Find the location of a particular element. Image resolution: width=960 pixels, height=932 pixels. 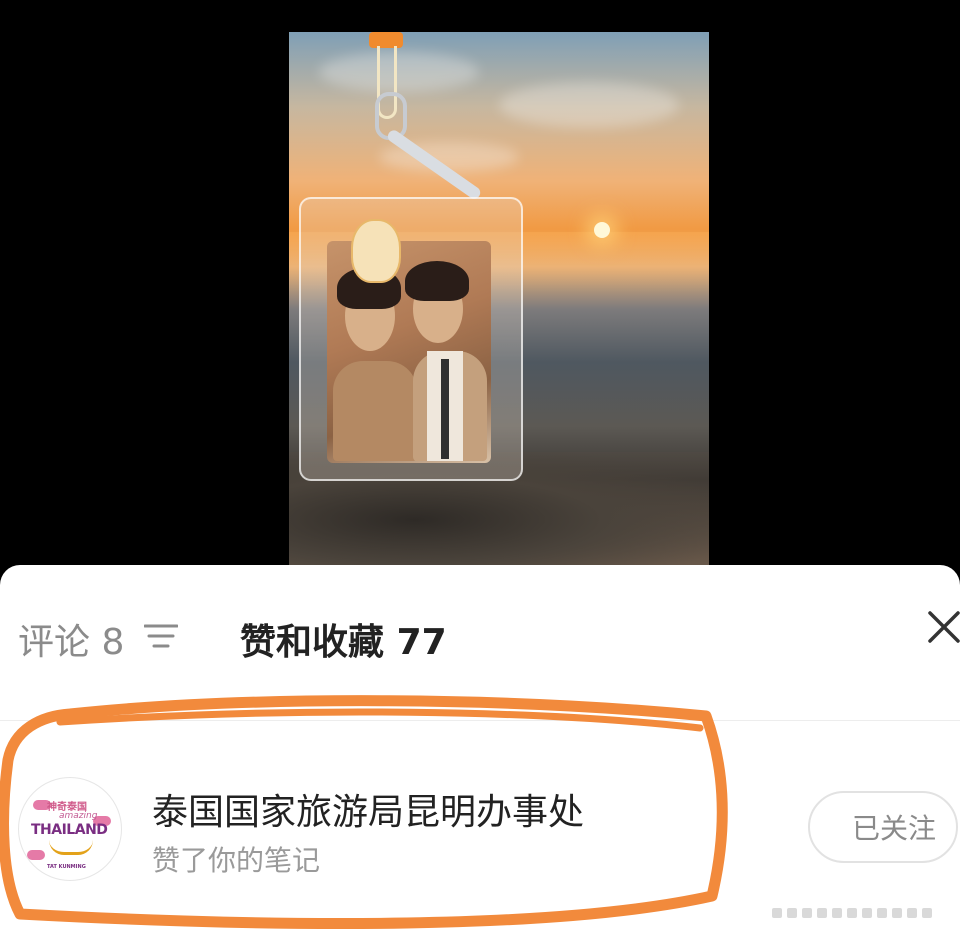

user-name: 泰国国家旅游局昆明办事处 is located at coordinates (368, 809).